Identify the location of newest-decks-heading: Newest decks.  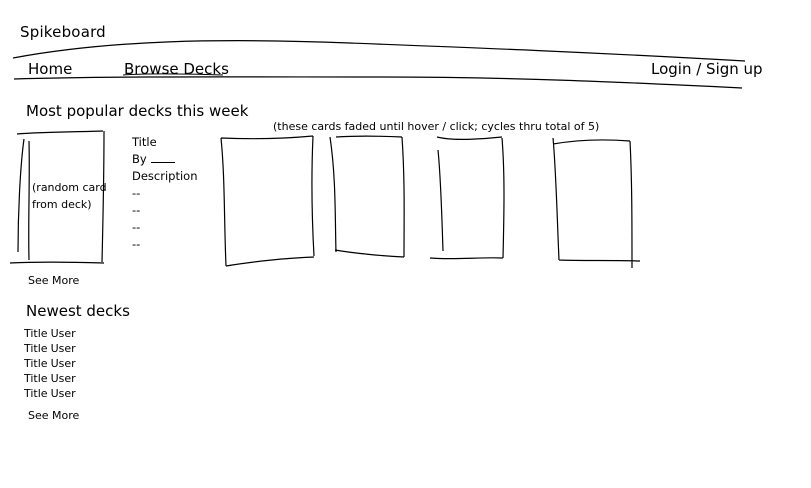
(78, 311).